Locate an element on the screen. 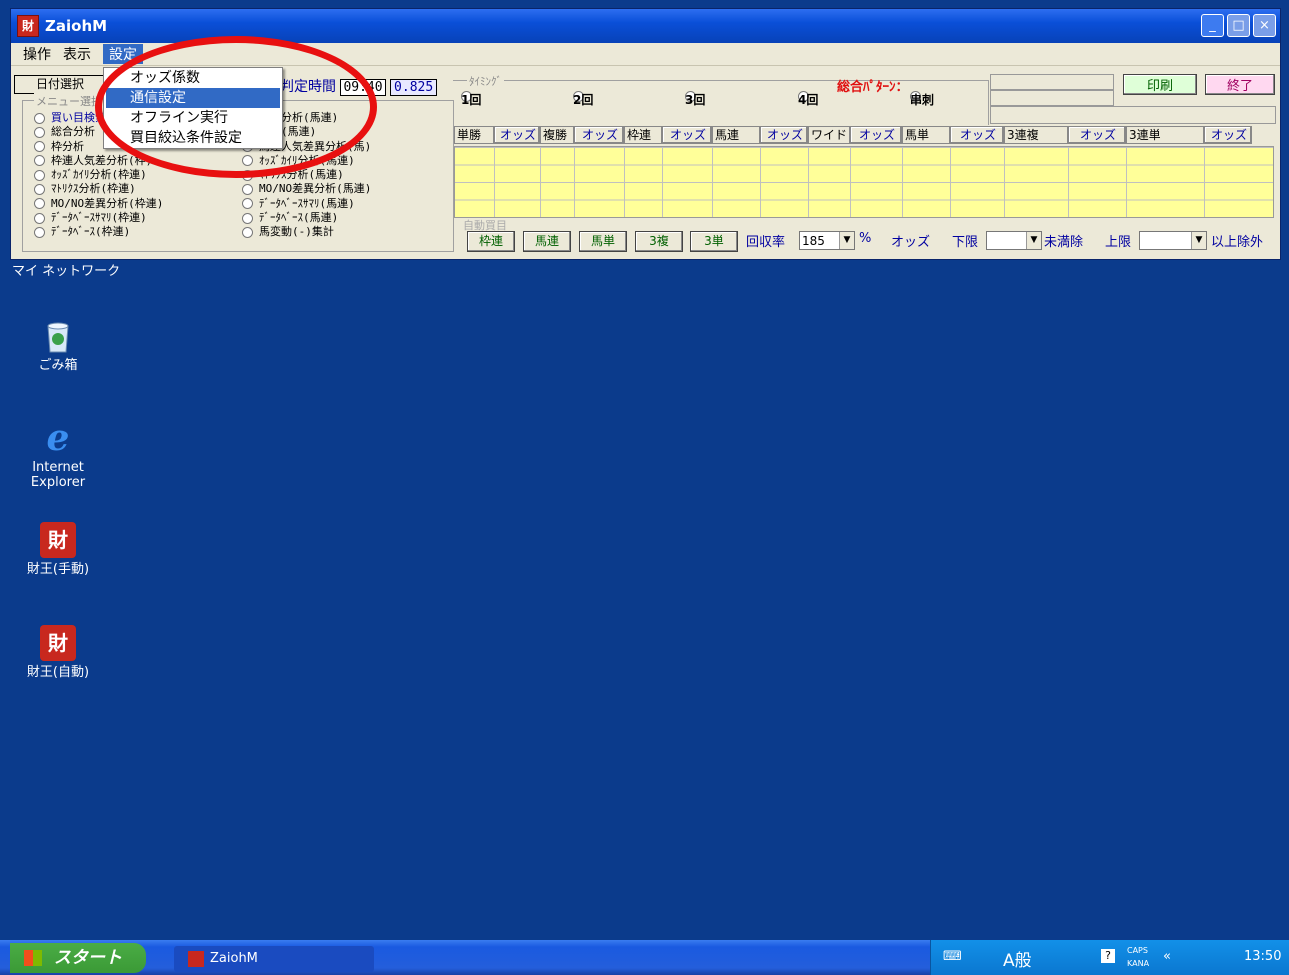 This screenshot has height=975, width=1289. zaioh-auto-icon: 財 is located at coordinates (58, 643).